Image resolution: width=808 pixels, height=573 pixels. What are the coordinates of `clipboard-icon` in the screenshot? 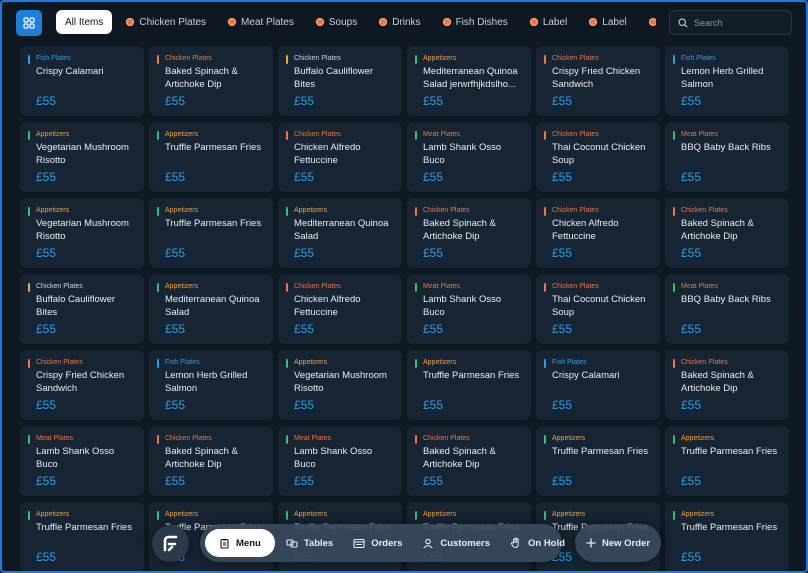 It's located at (224, 543).